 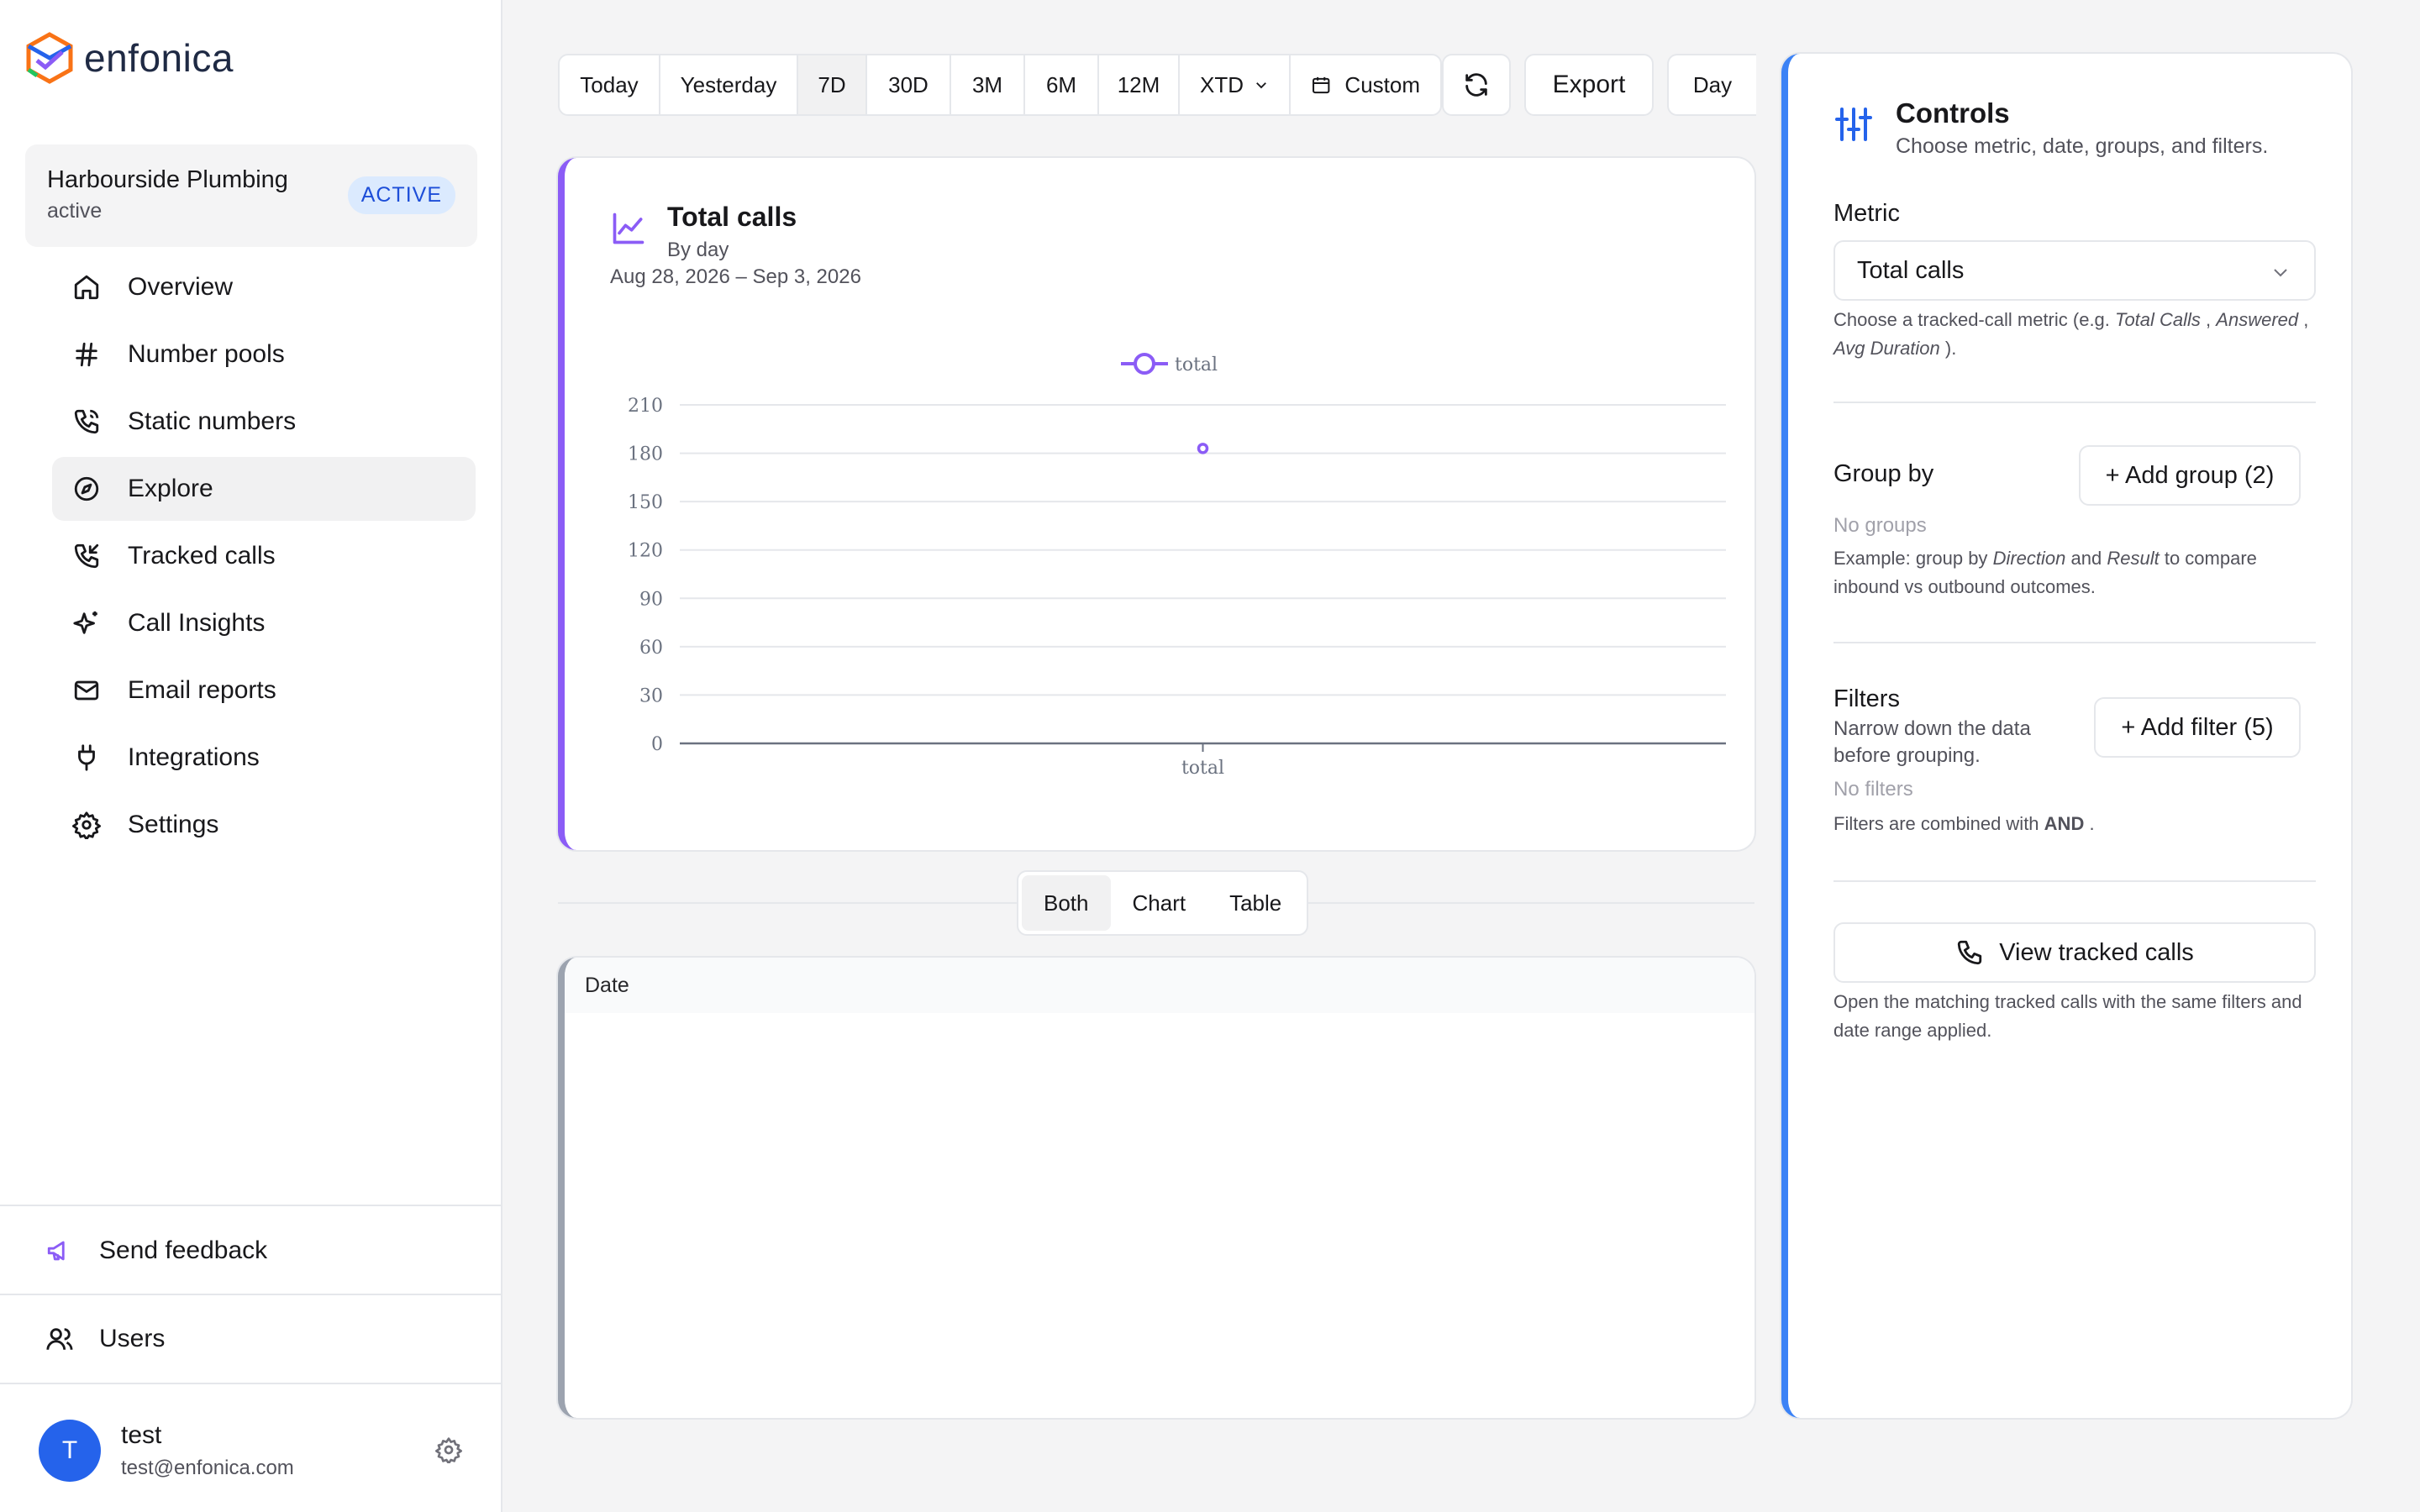 I want to click on controls-title: Controls, so click(x=1953, y=113).